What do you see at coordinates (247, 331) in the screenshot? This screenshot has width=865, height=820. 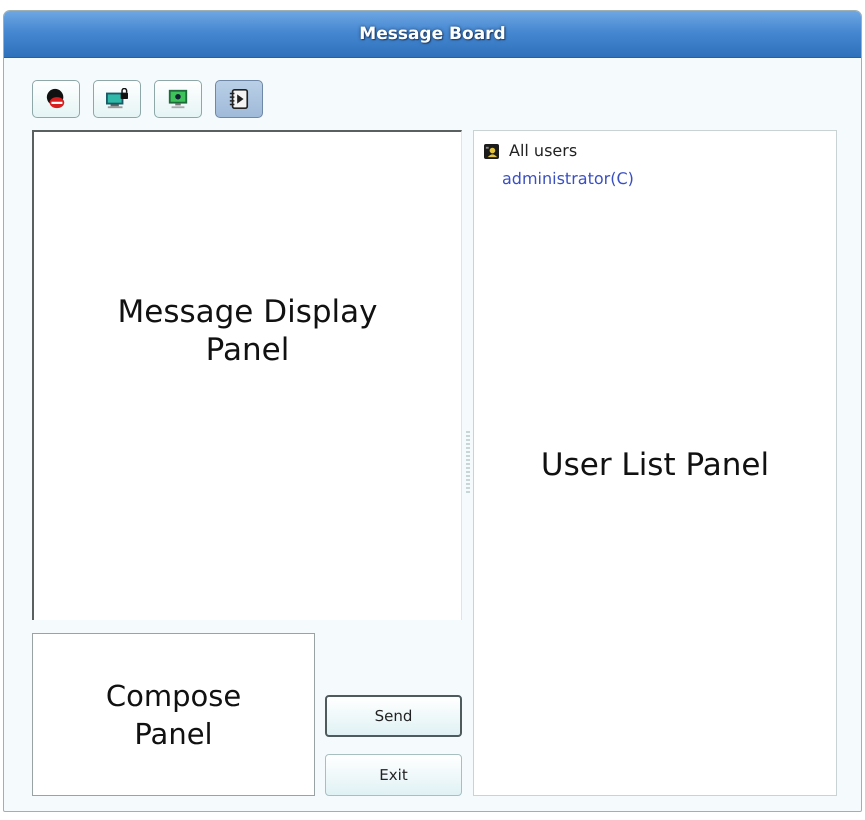 I see `panel-label: Message Display Panel` at bounding box center [247, 331].